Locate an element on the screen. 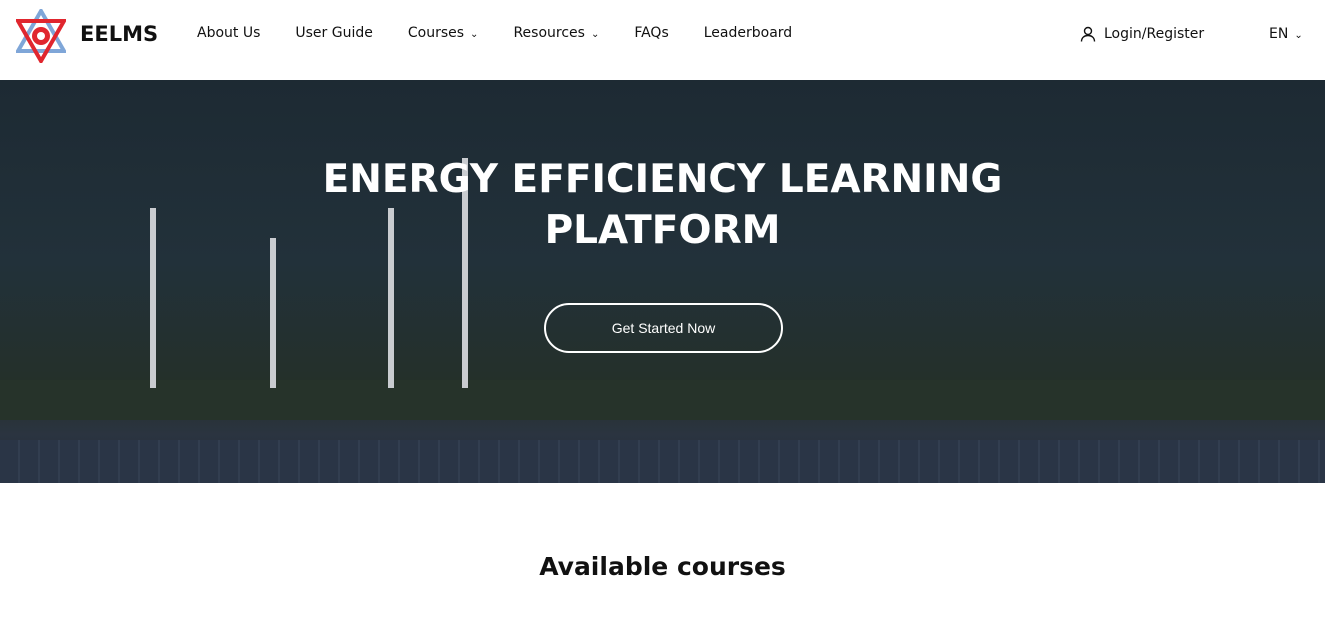 Image resolution: width=1325 pixels, height=617 pixels. login-register-link: Login/Register is located at coordinates (1142, 34).